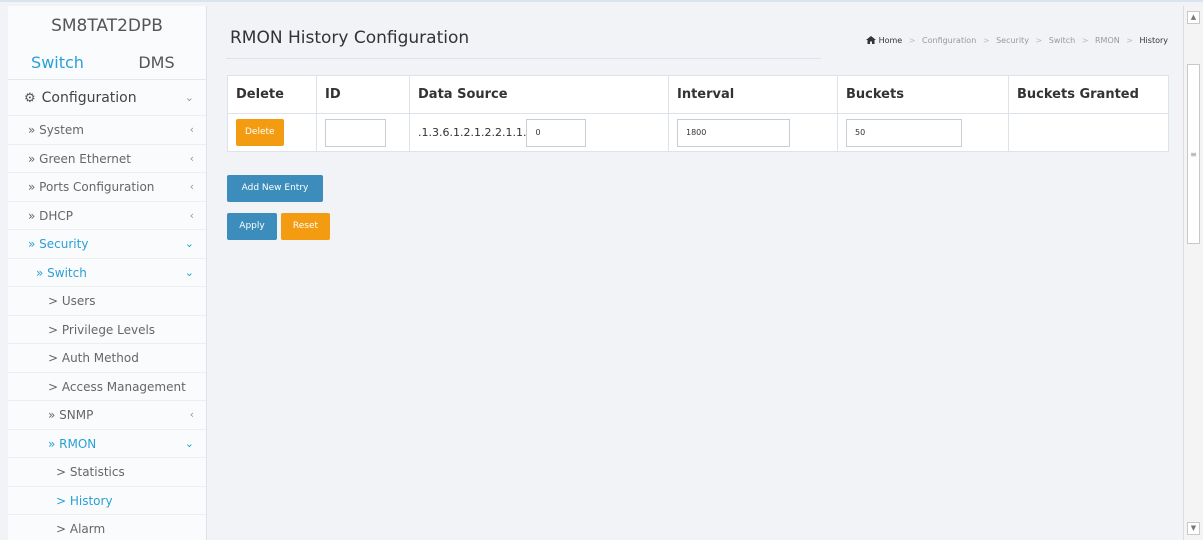 Image resolution: width=1203 pixels, height=540 pixels. Describe the element at coordinates (107, 415) in the screenshot. I see `sidebar-item-snmp: » SNMP ‹` at that location.